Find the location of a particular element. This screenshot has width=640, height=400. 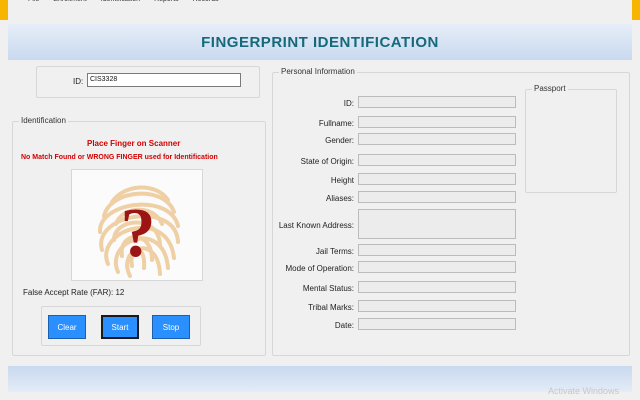

date-label: Date: is located at coordinates (344, 325).